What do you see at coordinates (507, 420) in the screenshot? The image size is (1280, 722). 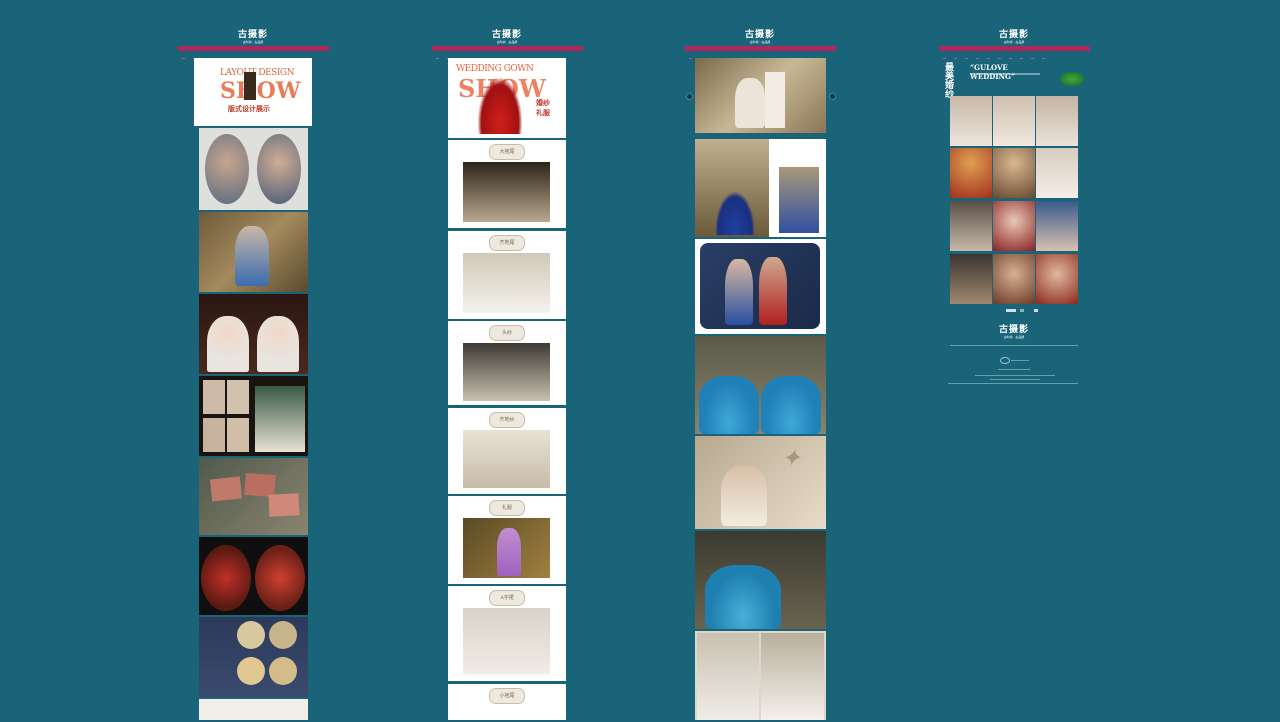 I see `gown-category-badge: 齐地纱` at bounding box center [507, 420].